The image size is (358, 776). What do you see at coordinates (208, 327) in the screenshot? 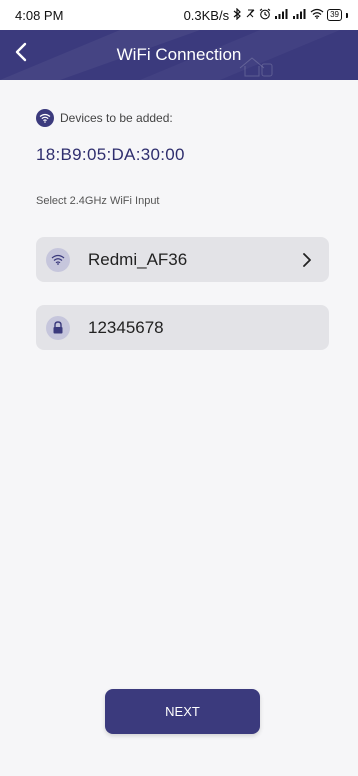
I see `password-input` at bounding box center [208, 327].